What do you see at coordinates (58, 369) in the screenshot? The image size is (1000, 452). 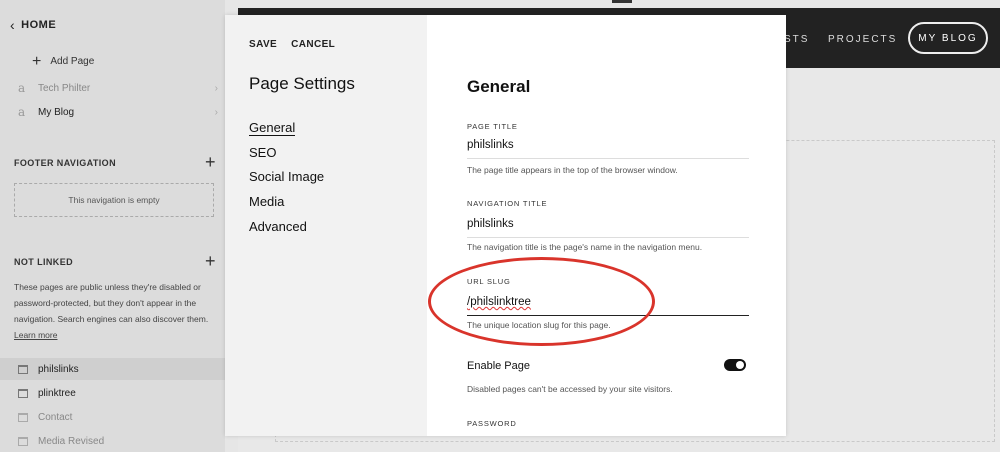 I see `page-item-label: philslinks` at bounding box center [58, 369].